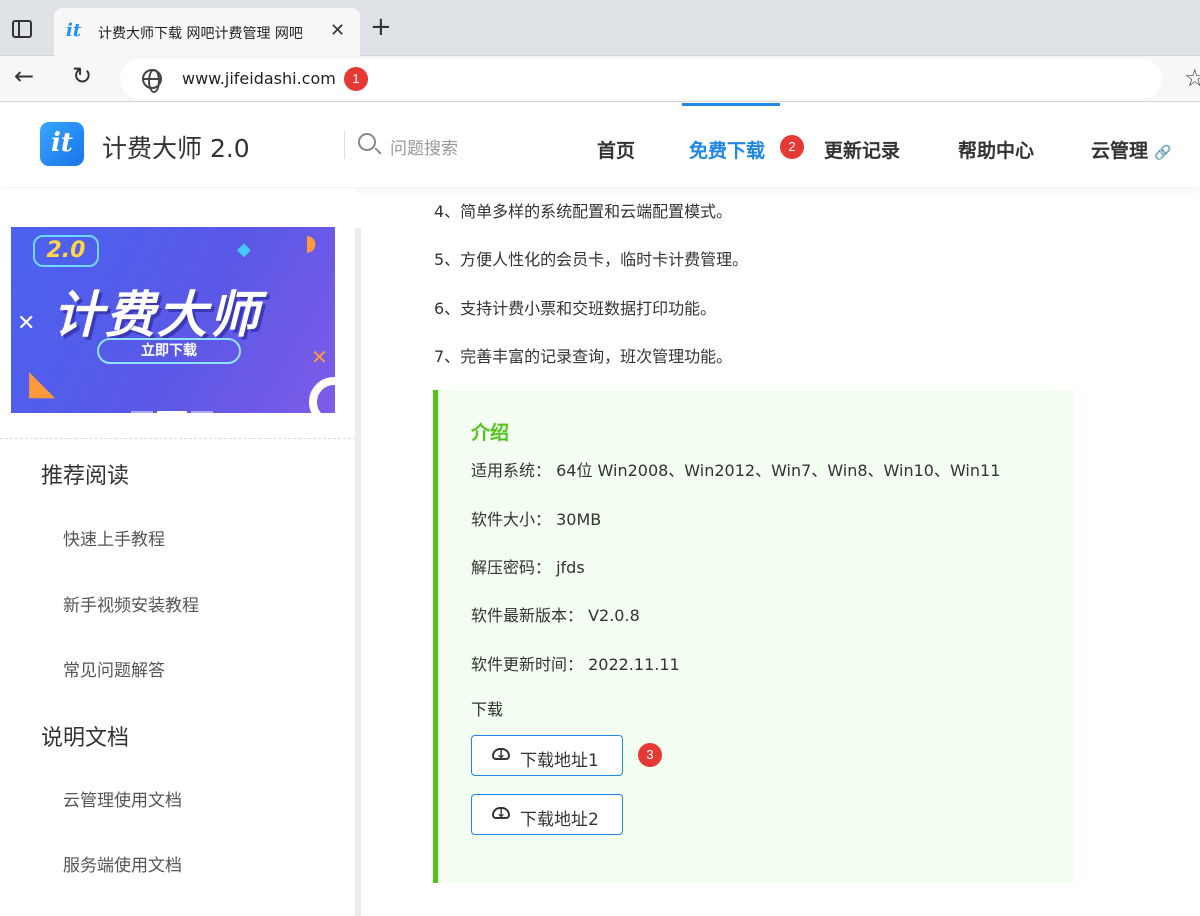 This screenshot has width=1200, height=916. Describe the element at coordinates (862, 149) in the screenshot. I see `nav-changelog: 更新记录` at that location.